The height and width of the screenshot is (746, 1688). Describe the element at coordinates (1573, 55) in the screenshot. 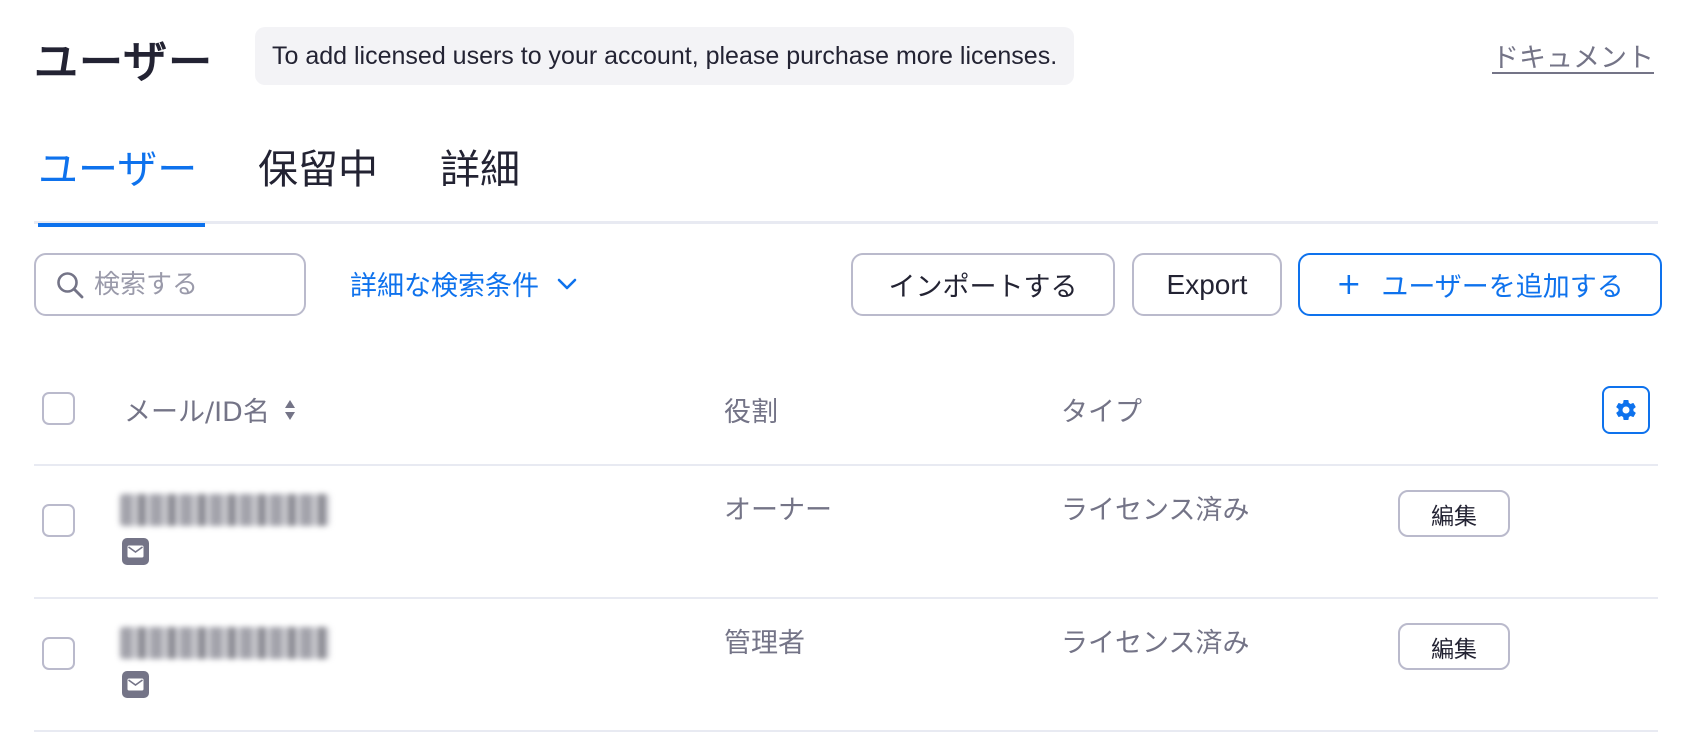

I see `documentation-link: ドキュメント` at that location.